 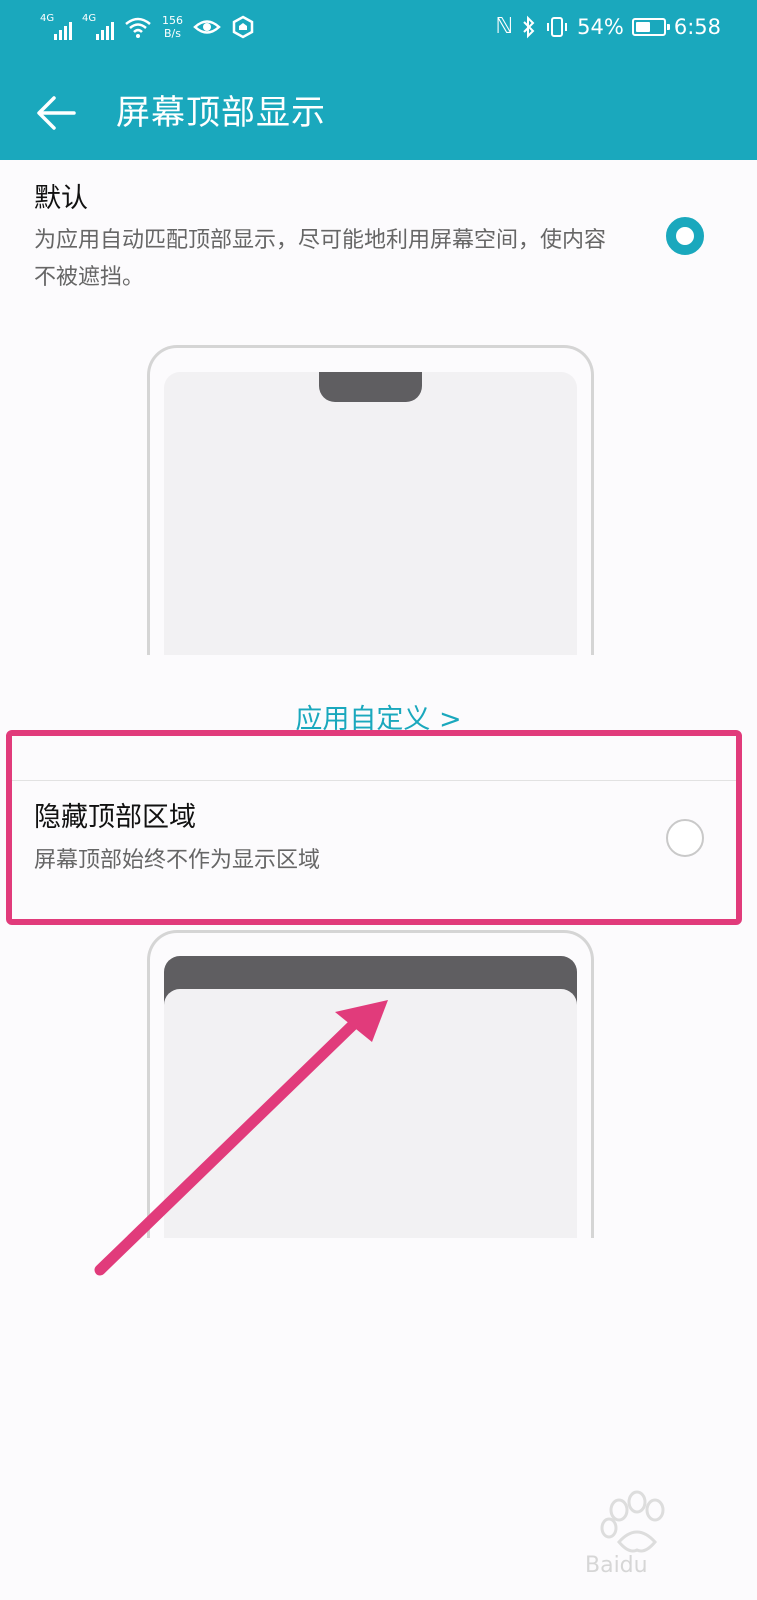 What do you see at coordinates (138, 27) in the screenshot?
I see `wifi-icon` at bounding box center [138, 27].